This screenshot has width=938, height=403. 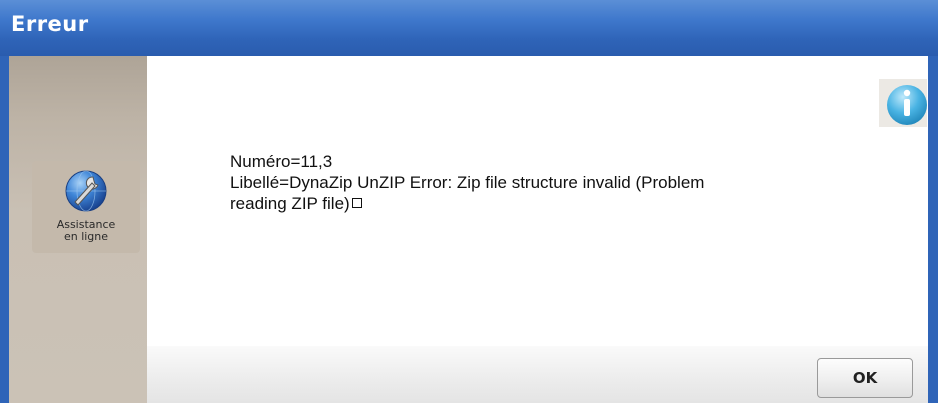 I want to click on unknown-char-glyph, so click(x=356, y=203).